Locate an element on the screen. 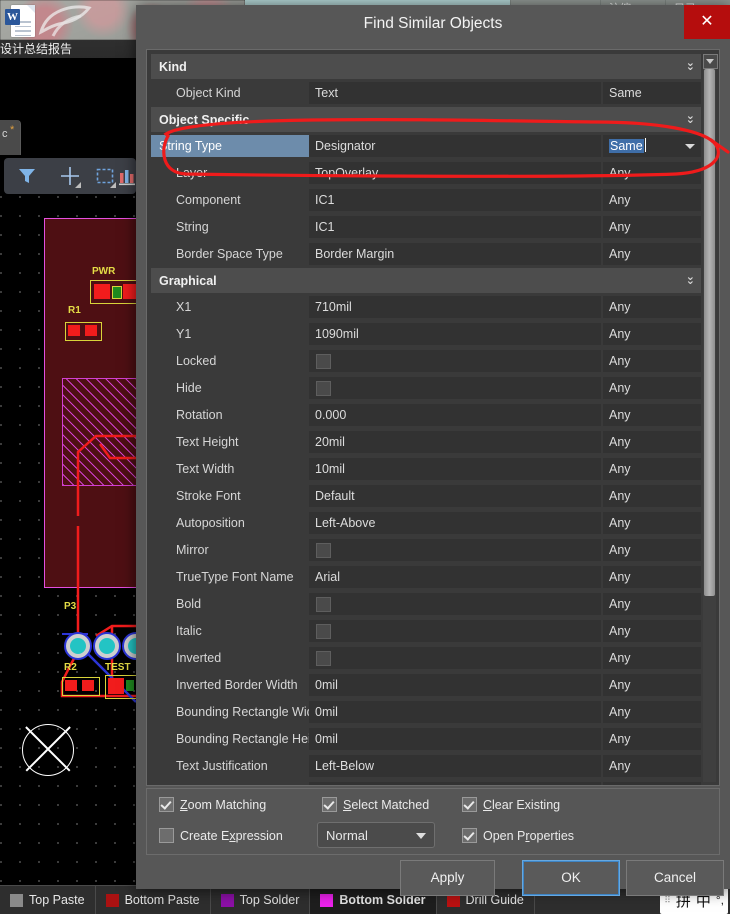 The width and height of the screenshot is (730, 914). criteria-row: X1 710mil Any is located at coordinates (426, 307).